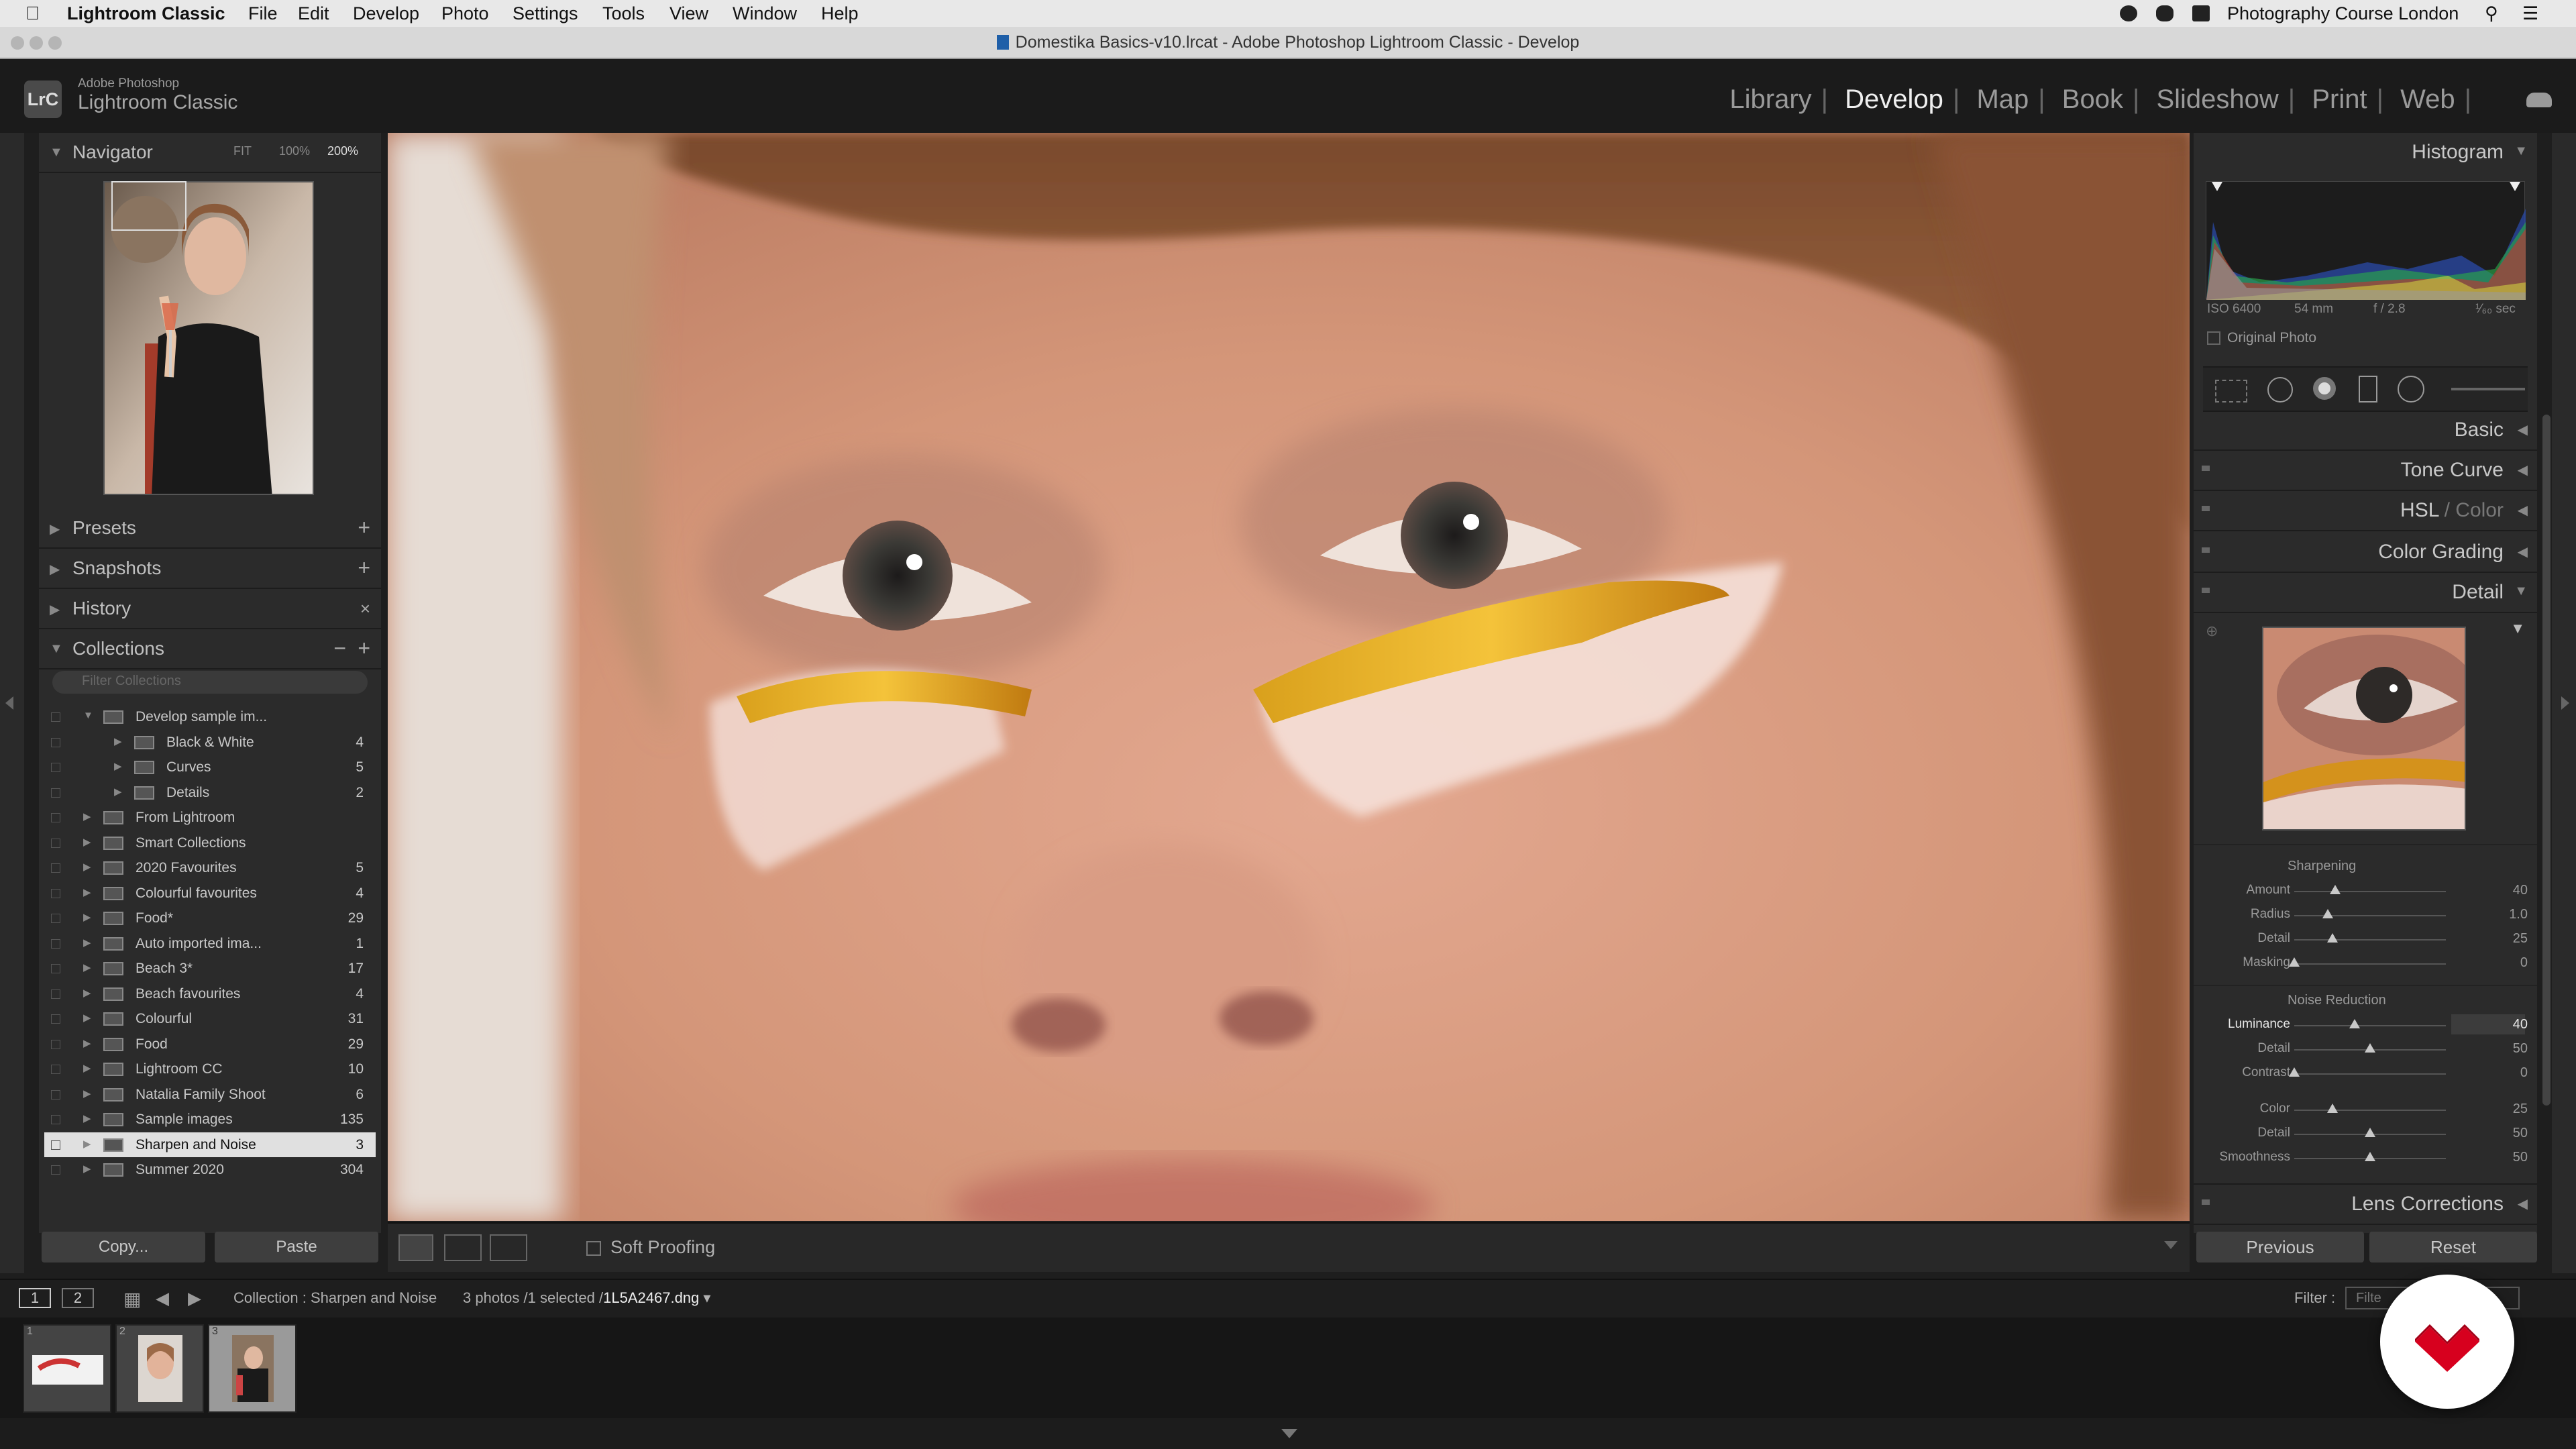  I want to click on filmstrip-thumb-selected: 3, so click(252, 1368).